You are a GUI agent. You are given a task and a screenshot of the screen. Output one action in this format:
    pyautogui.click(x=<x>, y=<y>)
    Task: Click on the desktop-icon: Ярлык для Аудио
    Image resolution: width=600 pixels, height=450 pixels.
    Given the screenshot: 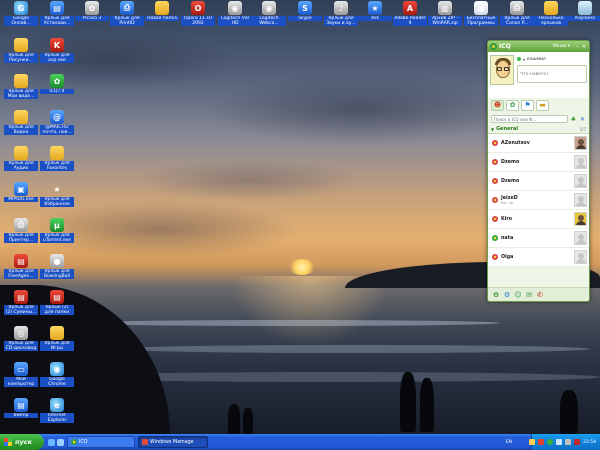 What is the action you would take?
    pyautogui.click(x=21, y=158)
    